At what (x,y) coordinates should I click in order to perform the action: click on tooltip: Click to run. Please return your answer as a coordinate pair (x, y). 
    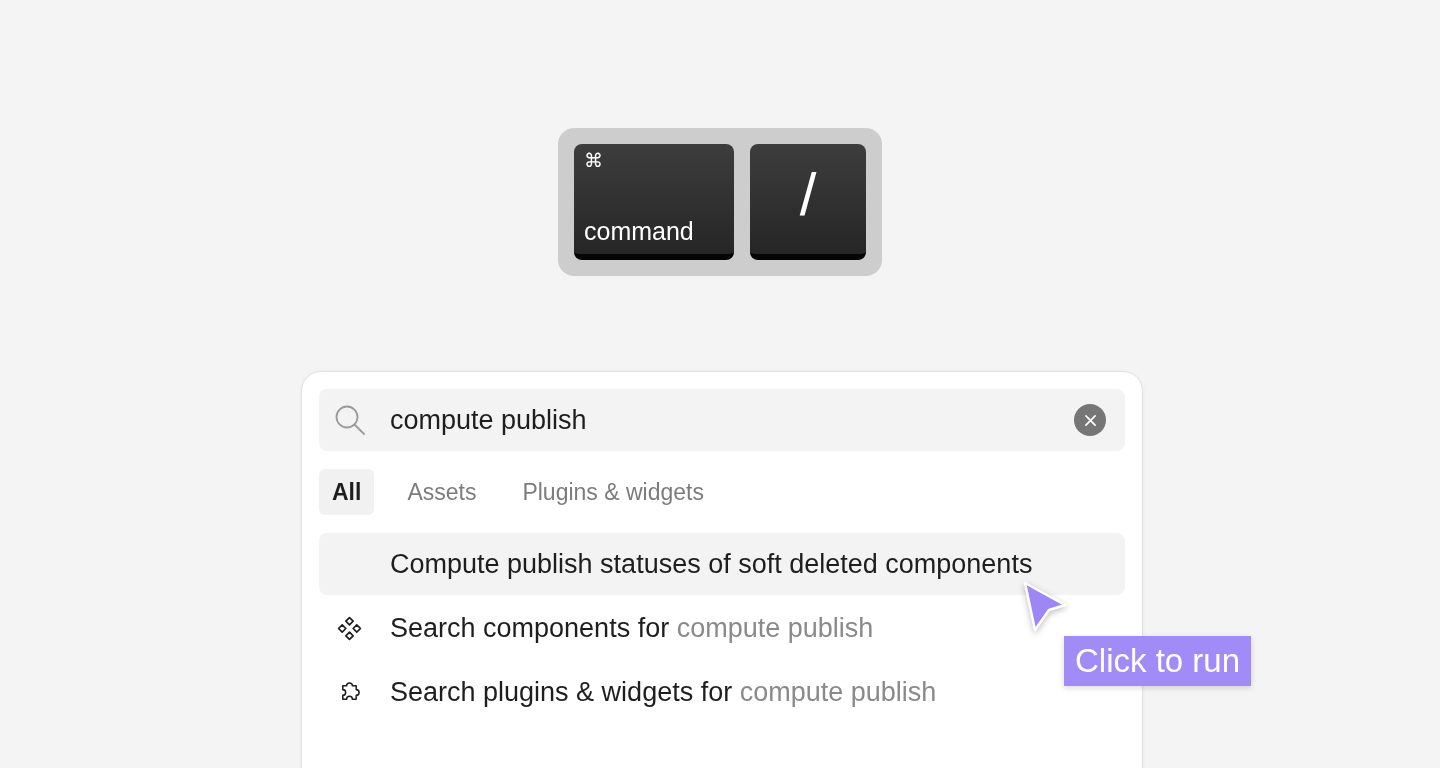
    Looking at the image, I should click on (1158, 661).